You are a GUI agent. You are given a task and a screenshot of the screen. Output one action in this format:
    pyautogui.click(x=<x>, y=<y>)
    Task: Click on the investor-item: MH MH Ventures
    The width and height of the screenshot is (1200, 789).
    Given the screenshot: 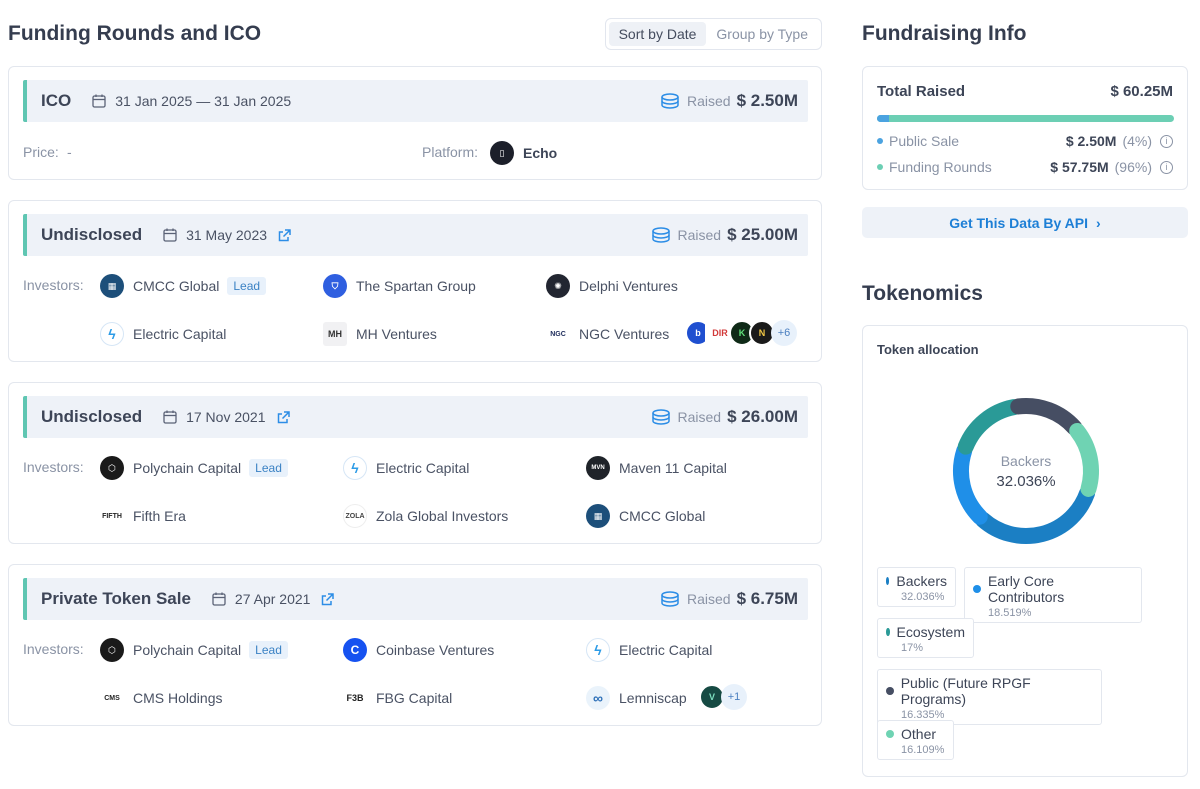 What is the action you would take?
    pyautogui.click(x=380, y=334)
    